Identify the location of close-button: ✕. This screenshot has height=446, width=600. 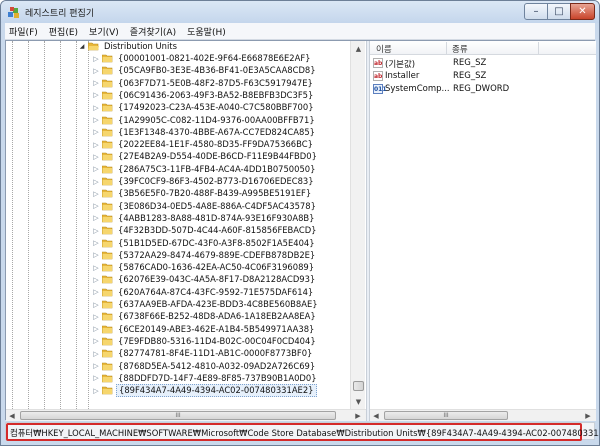
(582, 11).